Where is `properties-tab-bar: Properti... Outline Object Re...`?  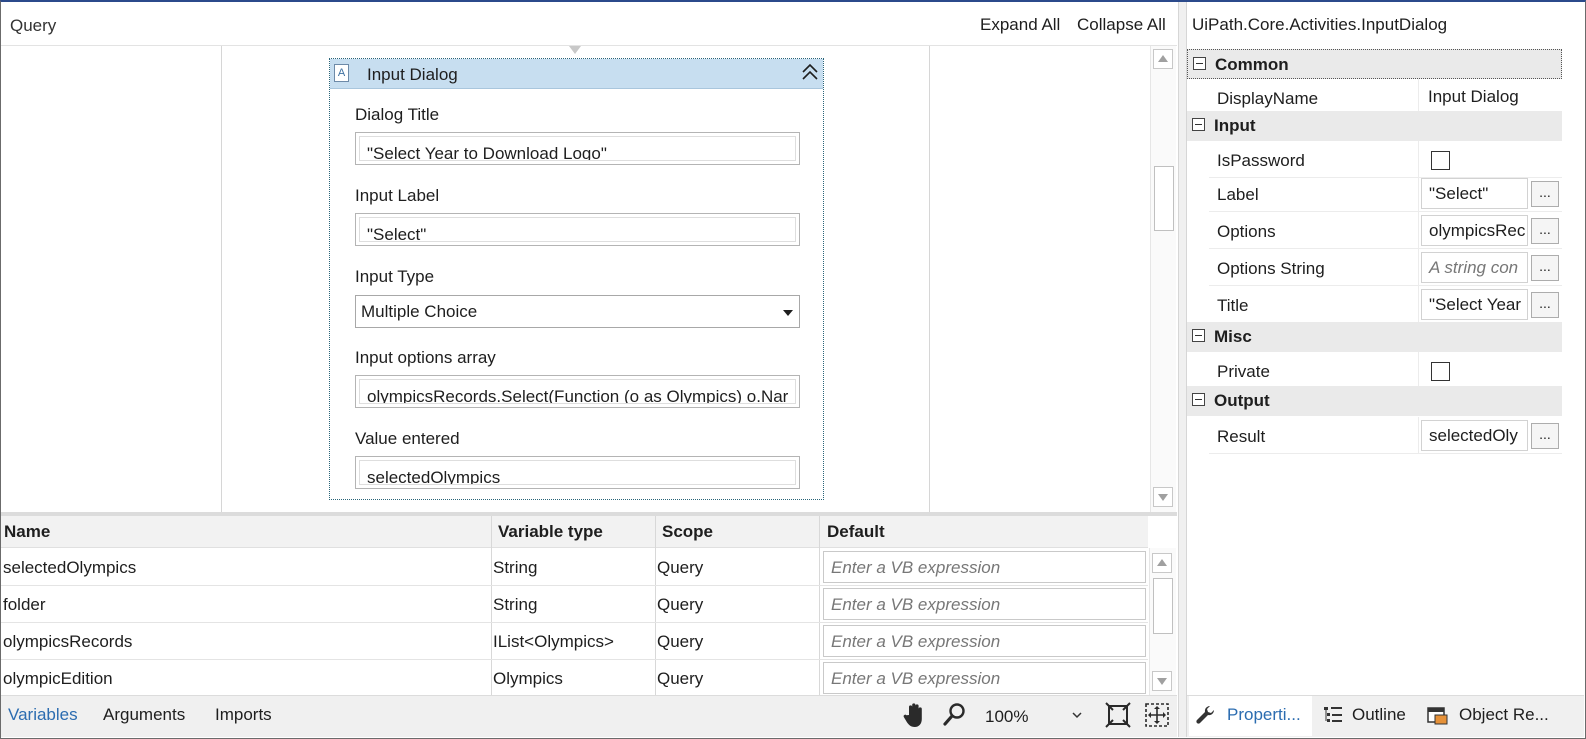
properties-tab-bar: Properti... Outline Object Re... is located at coordinates (1385, 716).